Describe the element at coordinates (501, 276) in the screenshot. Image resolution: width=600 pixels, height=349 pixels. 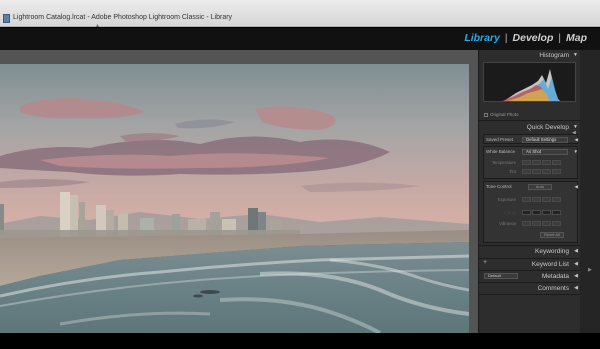
I see `metadata-preset-select: Default` at that location.